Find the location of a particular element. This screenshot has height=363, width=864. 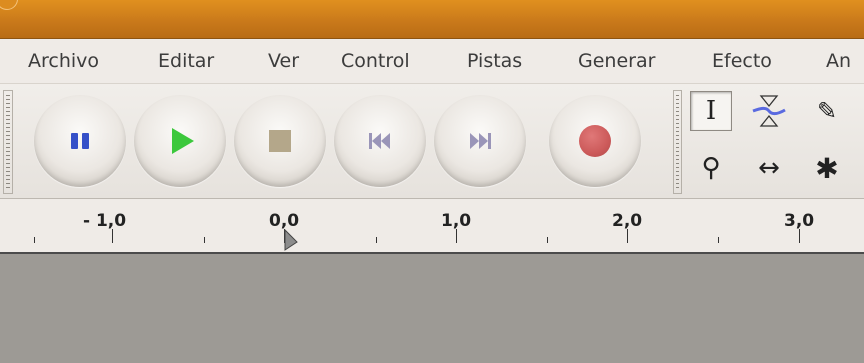

pause-button is located at coordinates (80, 141).